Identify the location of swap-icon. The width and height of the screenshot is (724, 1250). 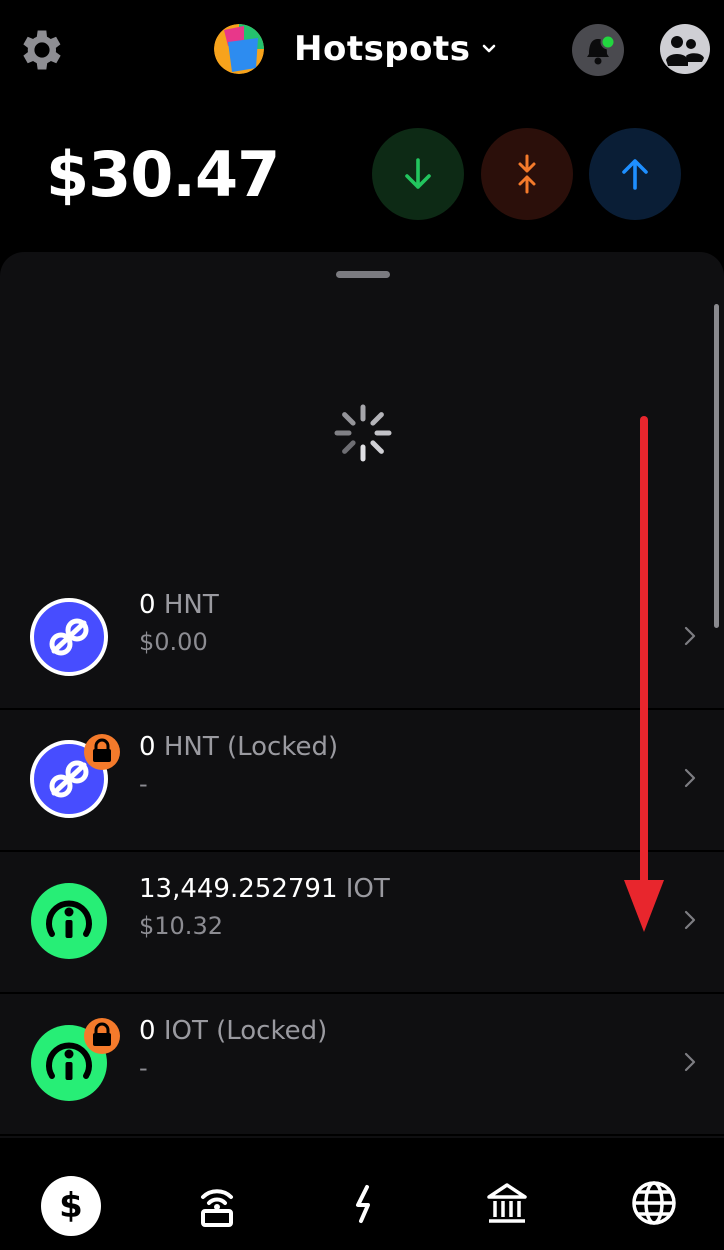
(527, 174).